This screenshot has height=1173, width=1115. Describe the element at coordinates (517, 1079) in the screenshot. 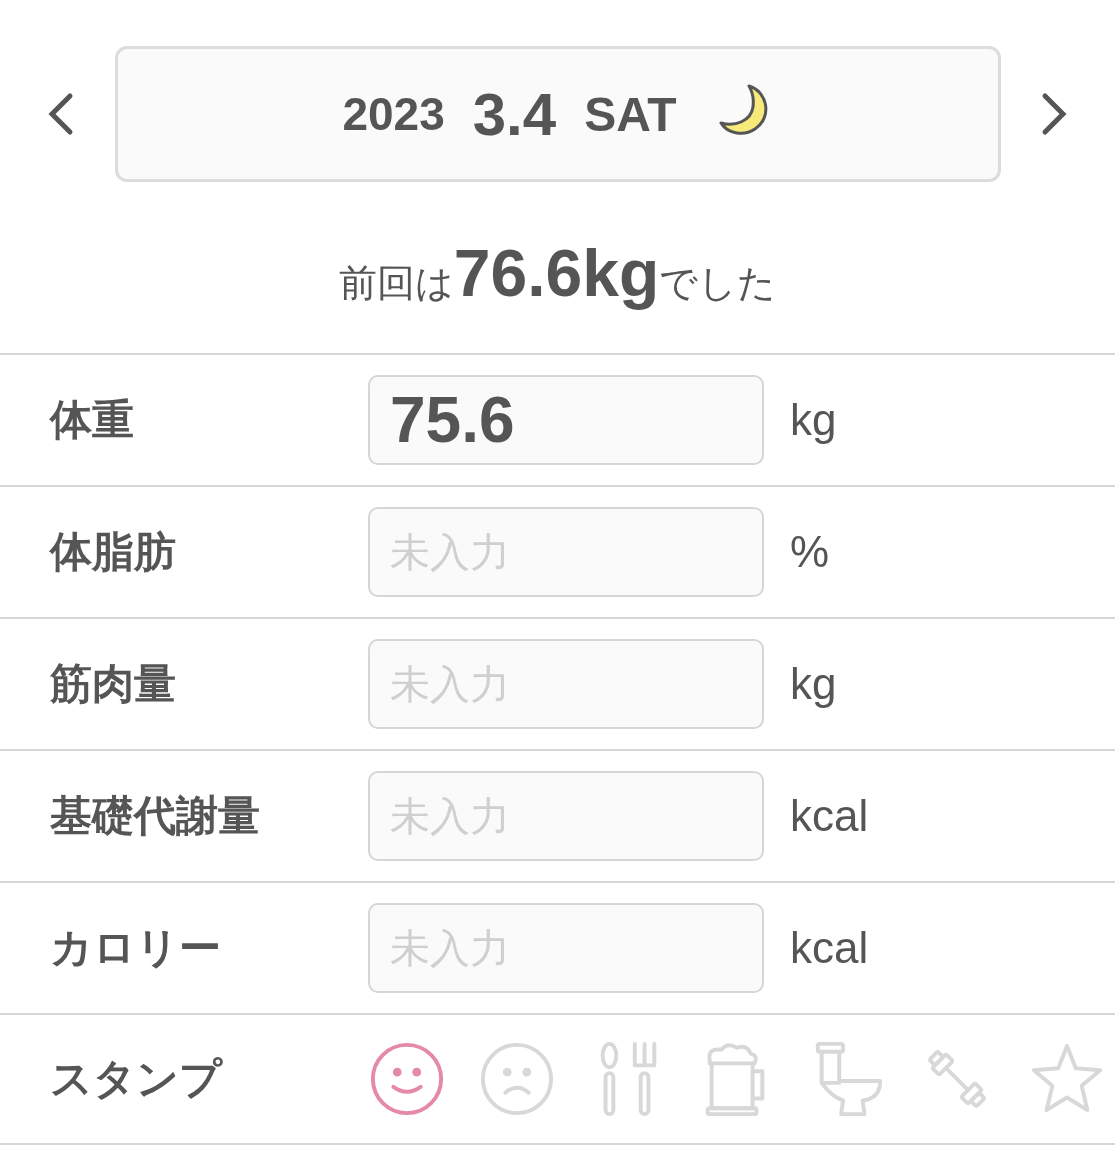

I see `frown-icon` at that location.